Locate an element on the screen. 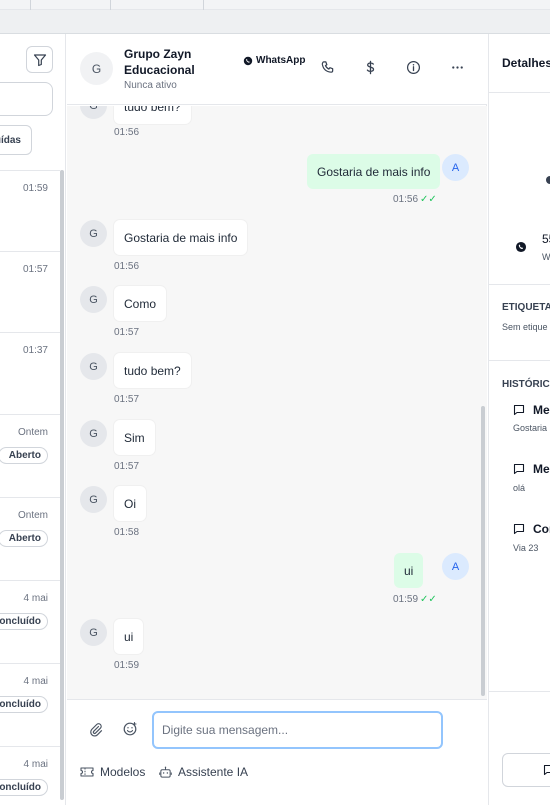 The height and width of the screenshot is (805, 550). conversation-item: 01:37 is located at coordinates (30, 373).